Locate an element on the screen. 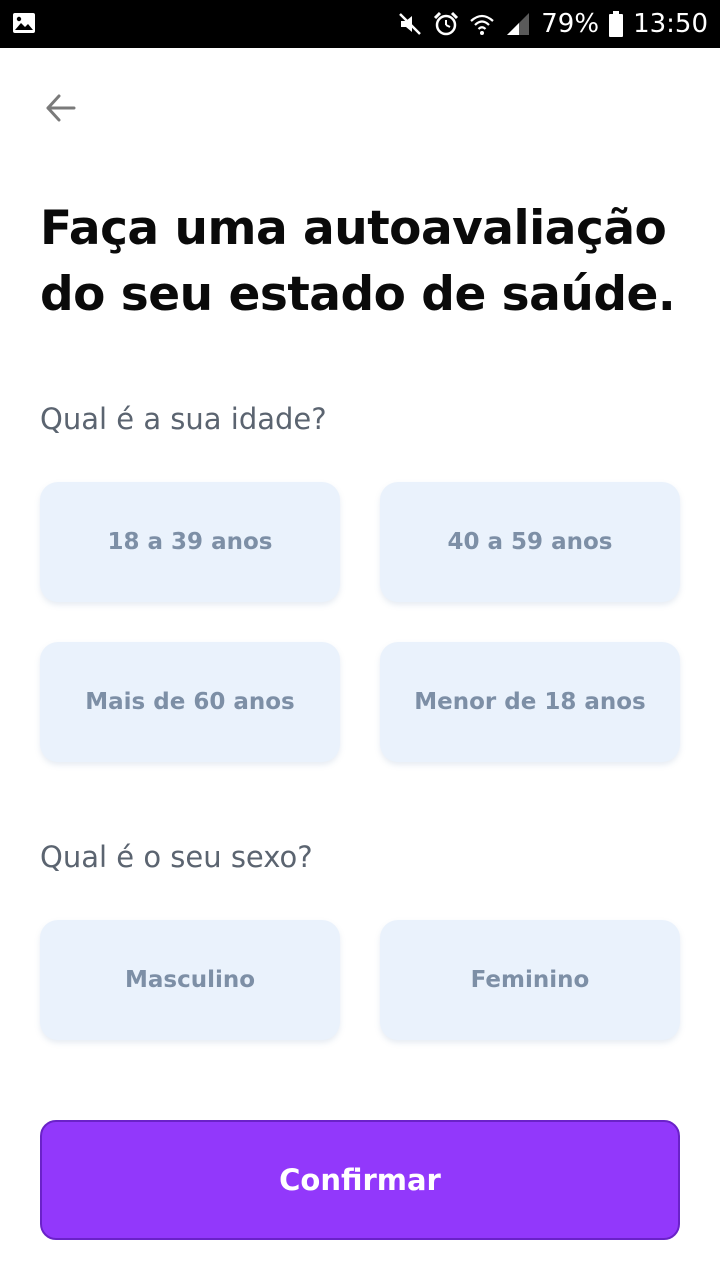  sex-option-male: Masculino is located at coordinates (190, 980).